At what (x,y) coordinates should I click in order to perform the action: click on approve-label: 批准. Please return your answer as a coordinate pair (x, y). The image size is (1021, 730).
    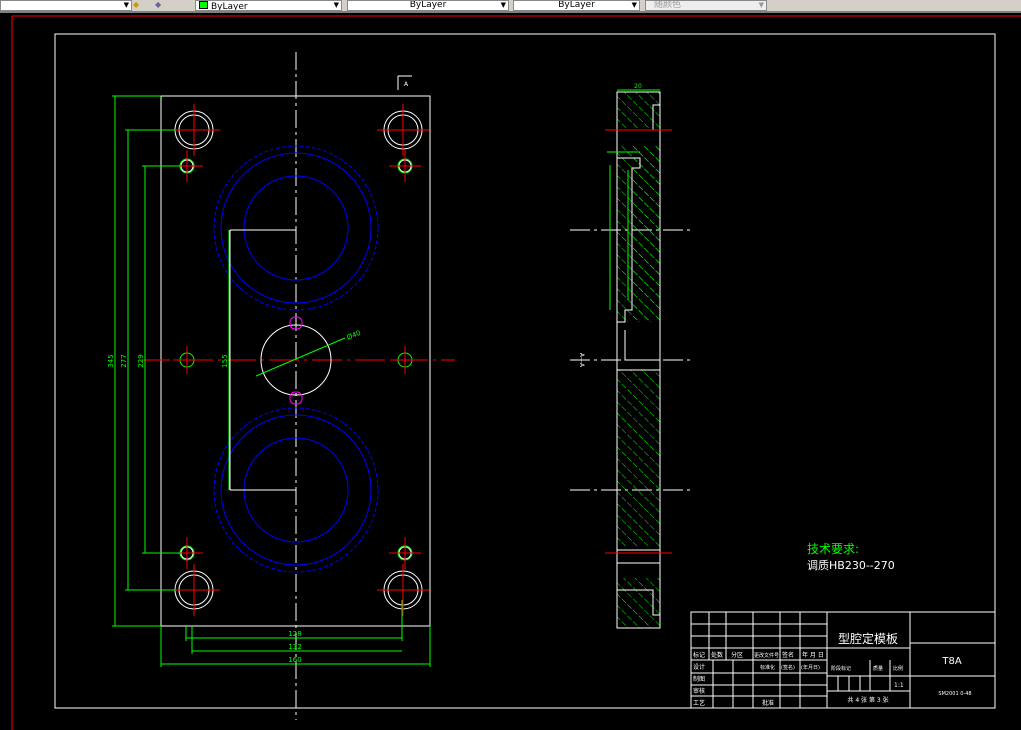
    Looking at the image, I should click on (768, 703).